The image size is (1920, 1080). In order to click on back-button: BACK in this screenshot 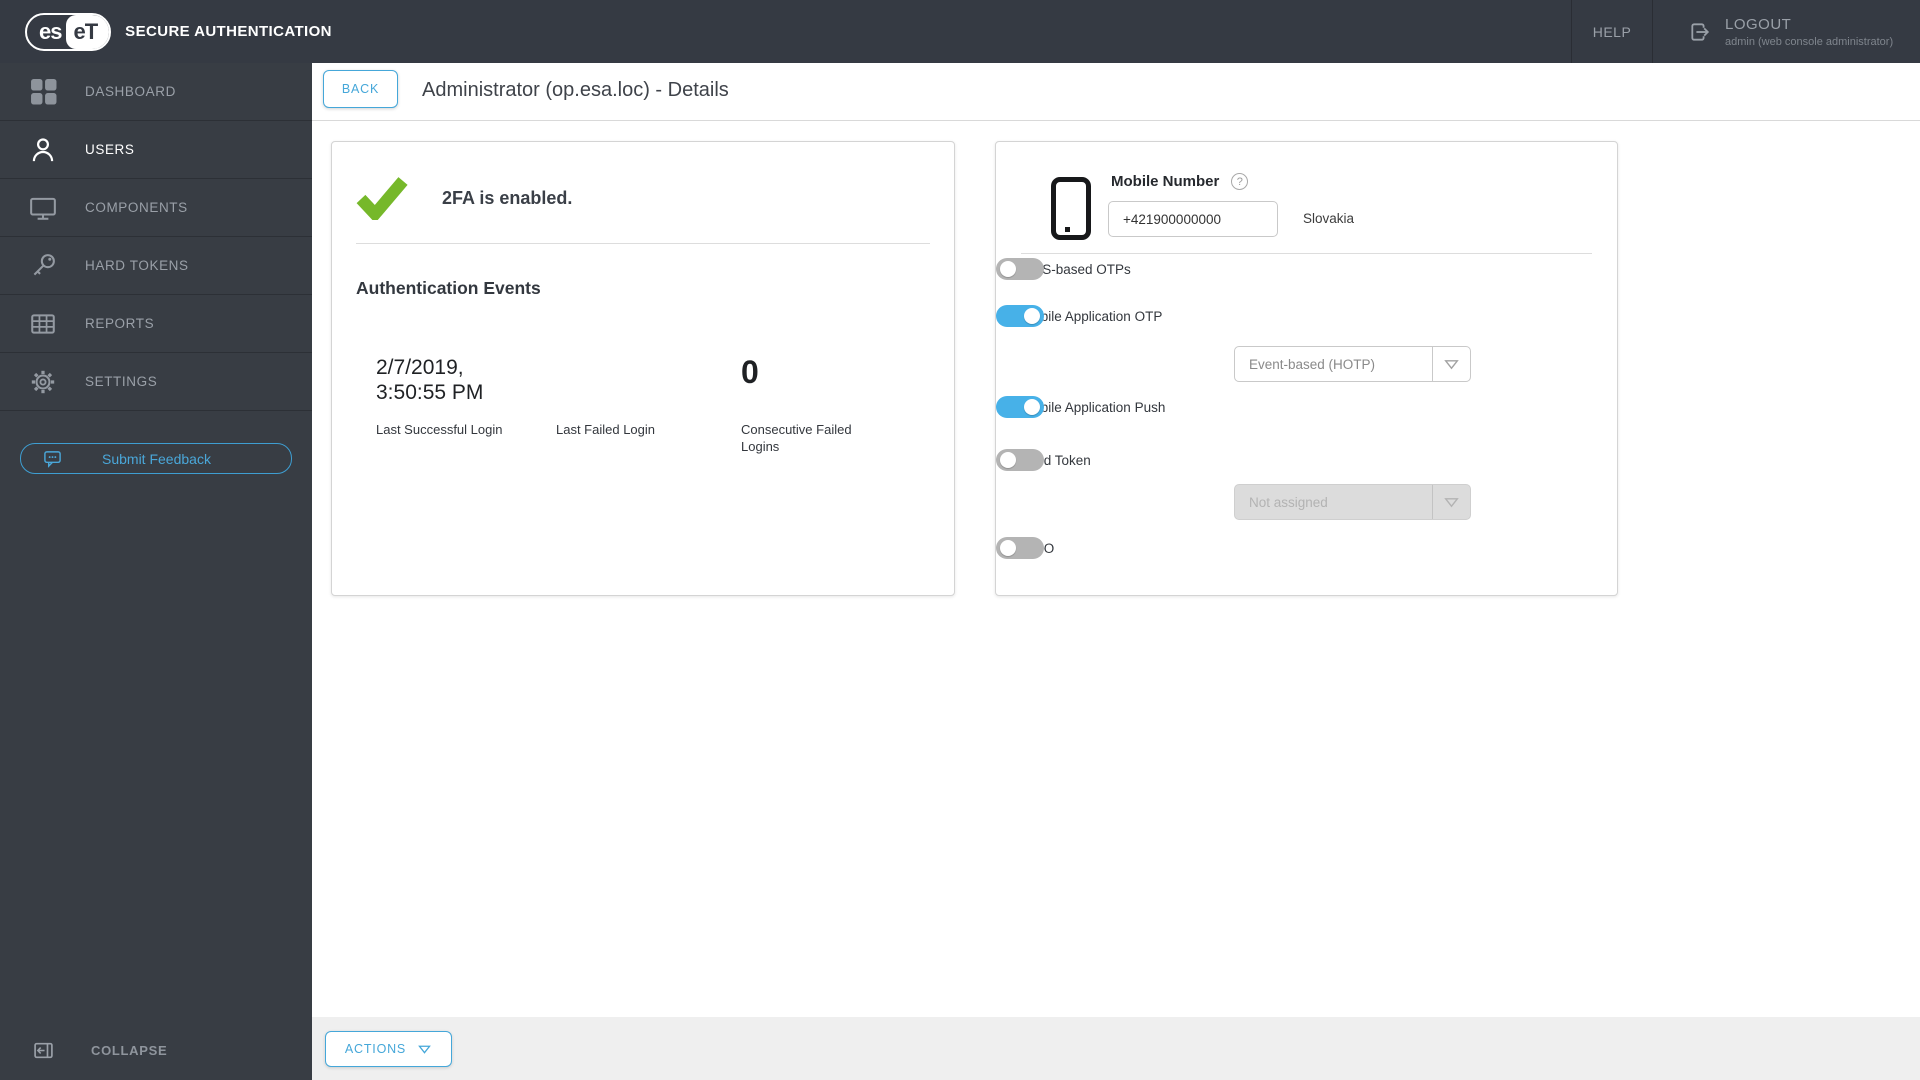, I will do `click(360, 89)`.